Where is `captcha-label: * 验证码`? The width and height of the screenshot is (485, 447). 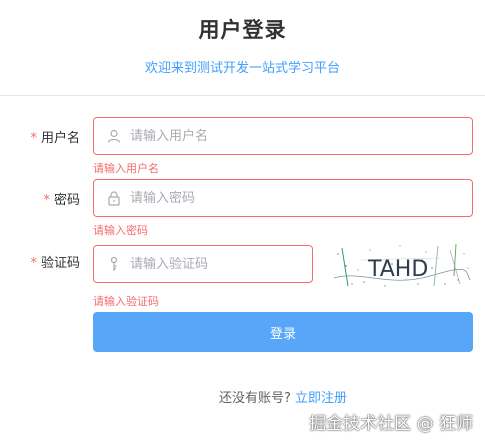
captcha-label: * 验证码 is located at coordinates (55, 261).